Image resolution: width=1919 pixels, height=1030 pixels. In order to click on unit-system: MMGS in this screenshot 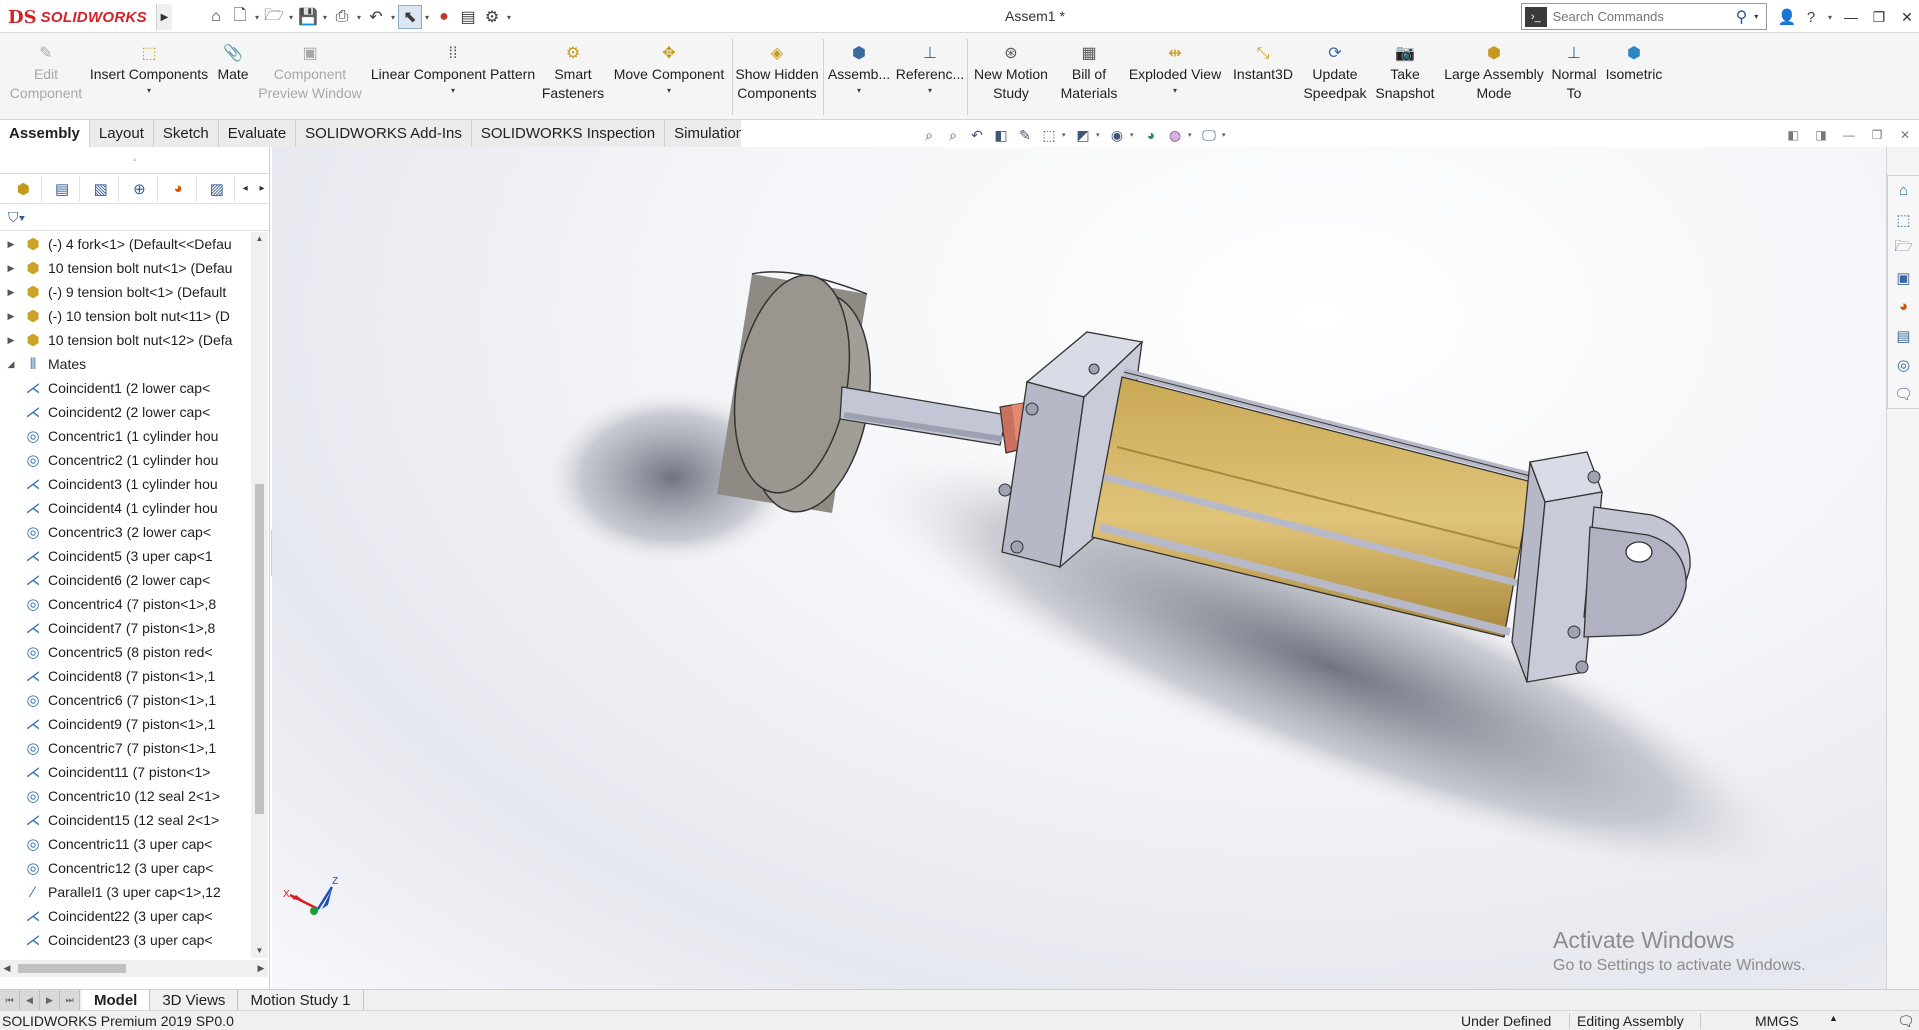, I will do `click(1777, 1021)`.